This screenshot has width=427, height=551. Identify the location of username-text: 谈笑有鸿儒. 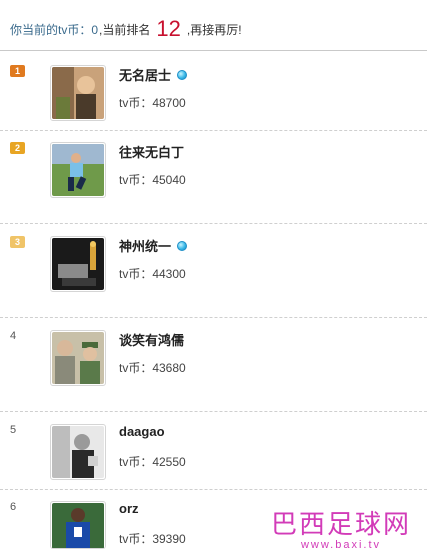
(151, 339).